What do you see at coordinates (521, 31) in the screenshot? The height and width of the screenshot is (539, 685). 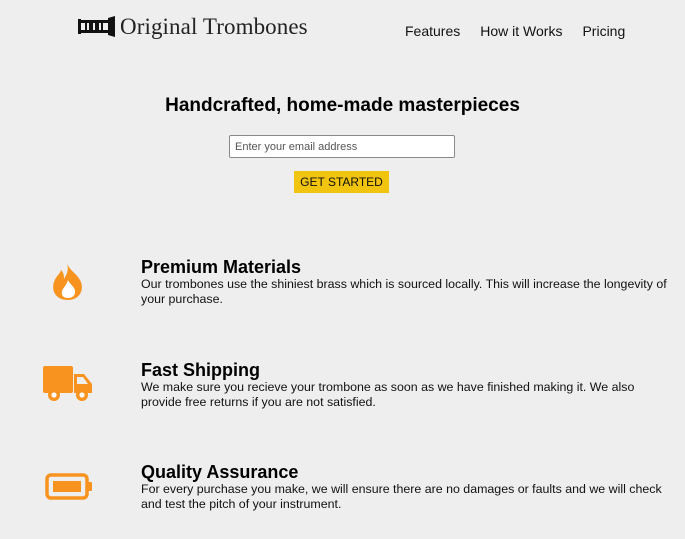 I see `nav-link-how-it-works: How it Works` at bounding box center [521, 31].